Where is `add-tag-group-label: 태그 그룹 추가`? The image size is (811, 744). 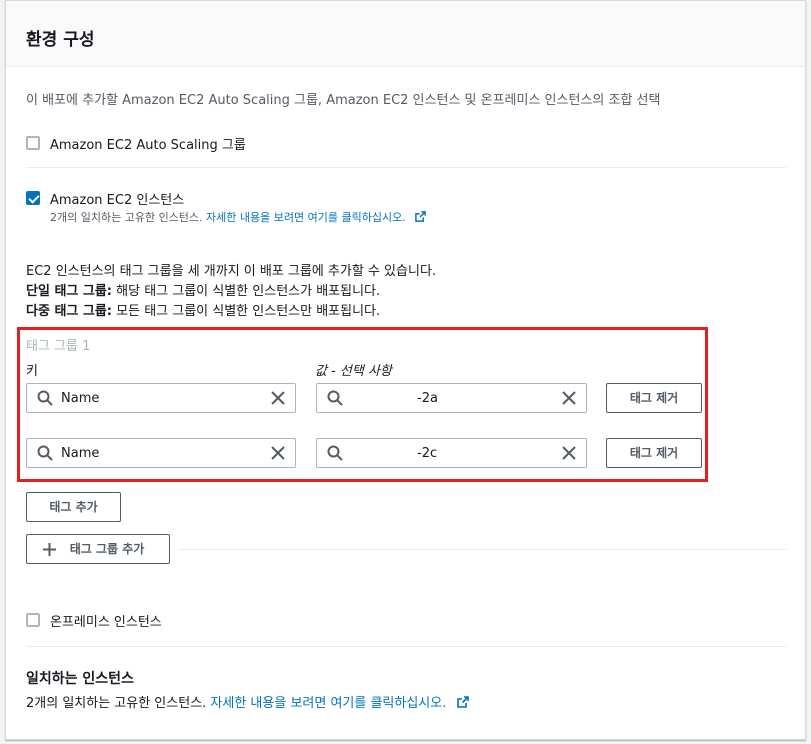
add-tag-group-label: 태그 그룹 추가 is located at coordinates (107, 549).